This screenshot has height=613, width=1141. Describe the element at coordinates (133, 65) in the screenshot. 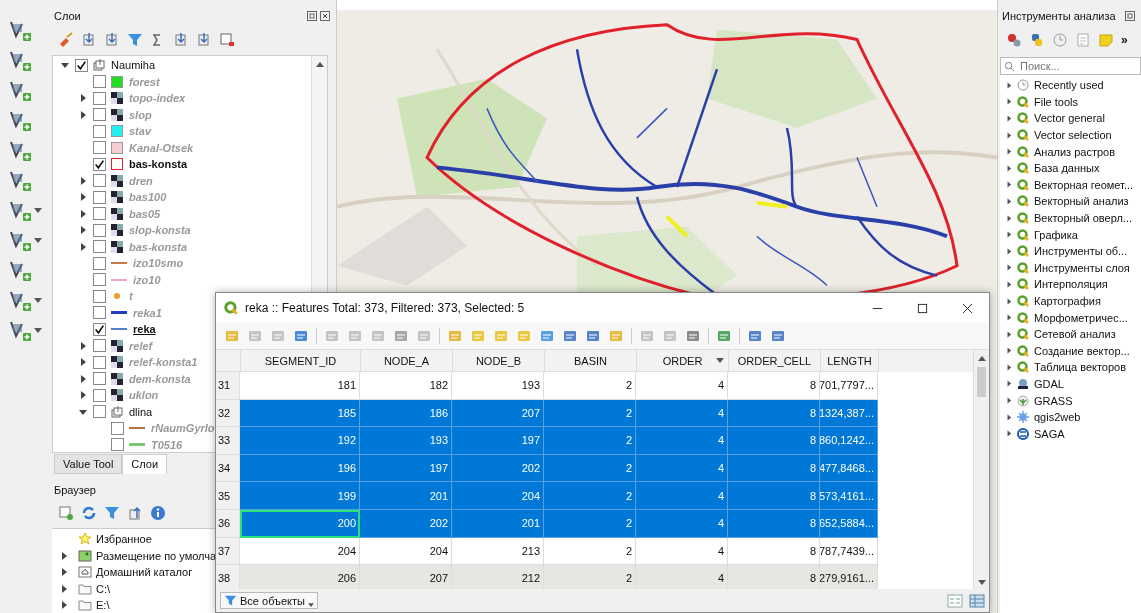

I see `layer-item: Naumiha` at that location.